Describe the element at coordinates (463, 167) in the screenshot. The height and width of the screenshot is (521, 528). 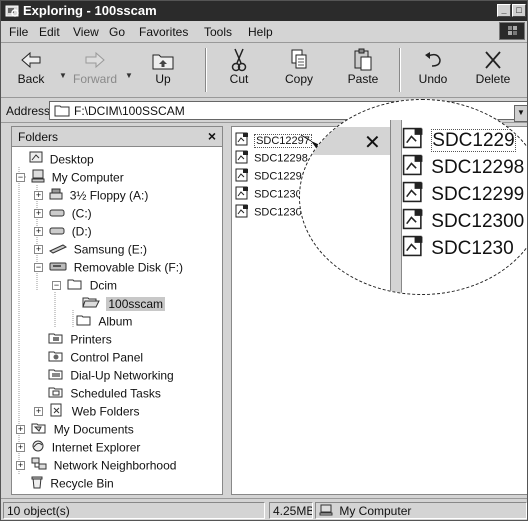
I see `zoom-file-item: SDC12298` at that location.